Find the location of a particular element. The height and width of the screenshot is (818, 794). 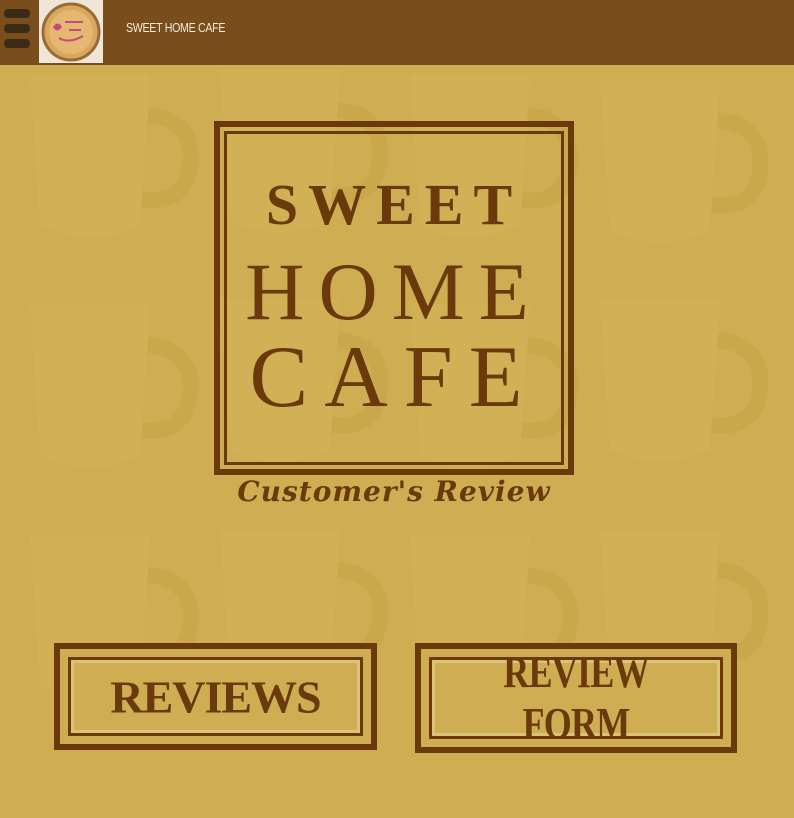

app-title: SWEET HOME CAFE is located at coordinates (176, 27).